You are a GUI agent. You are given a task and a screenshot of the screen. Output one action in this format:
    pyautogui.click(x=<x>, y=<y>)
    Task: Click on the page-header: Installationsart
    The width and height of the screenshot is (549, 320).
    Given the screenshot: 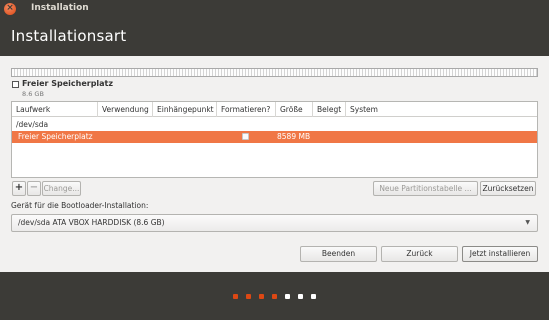 What is the action you would take?
    pyautogui.click(x=274, y=37)
    